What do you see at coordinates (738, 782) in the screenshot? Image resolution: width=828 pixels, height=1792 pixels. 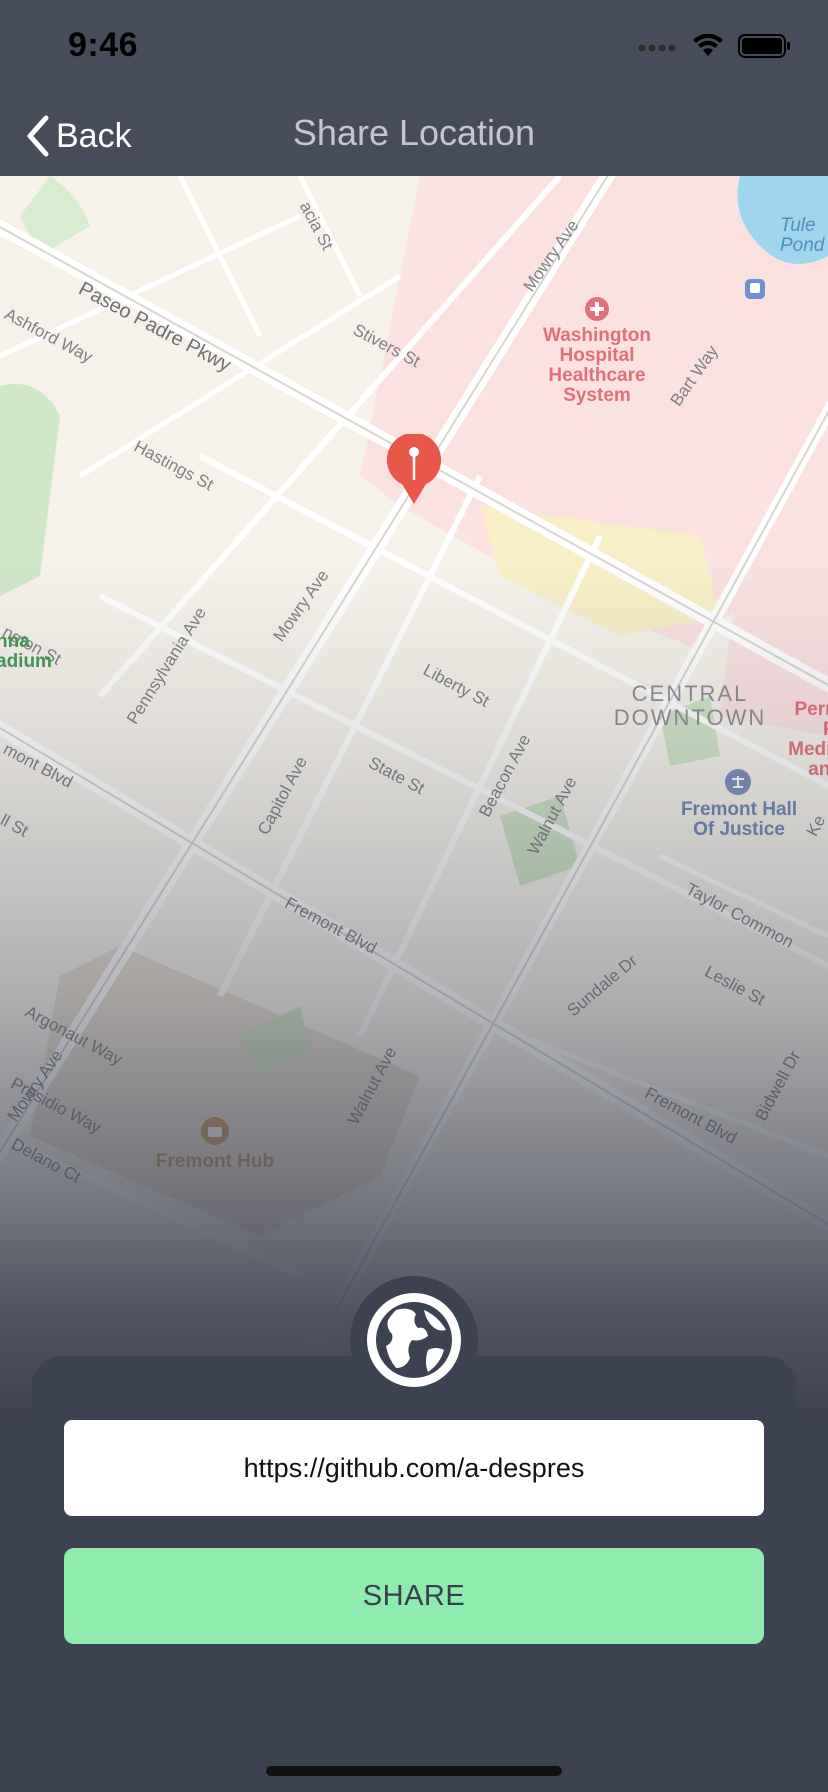 I see `justice-icon` at bounding box center [738, 782].